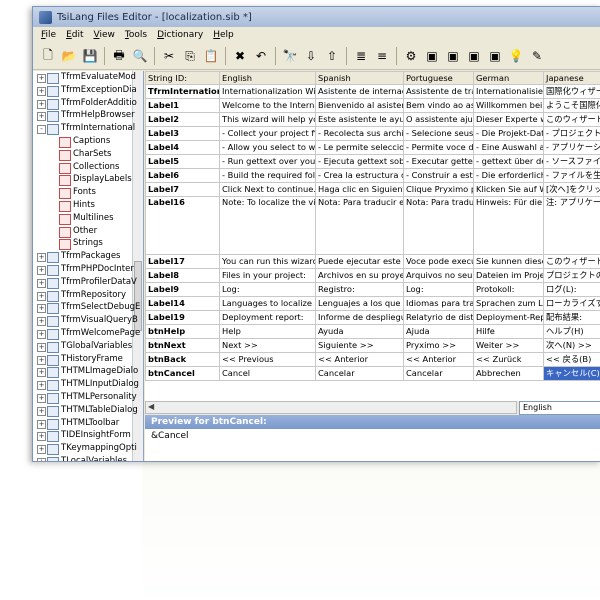 The image size is (600, 600). Describe the element at coordinates (190, 56) in the screenshot. I see `copy-icon: ⎘` at that location.